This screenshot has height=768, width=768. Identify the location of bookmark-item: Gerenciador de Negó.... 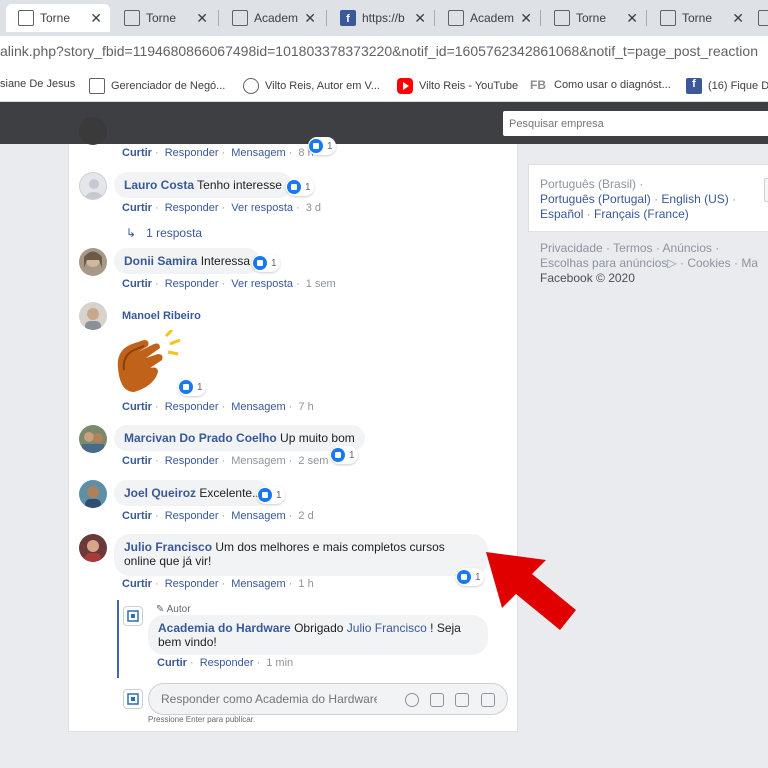
(157, 86).